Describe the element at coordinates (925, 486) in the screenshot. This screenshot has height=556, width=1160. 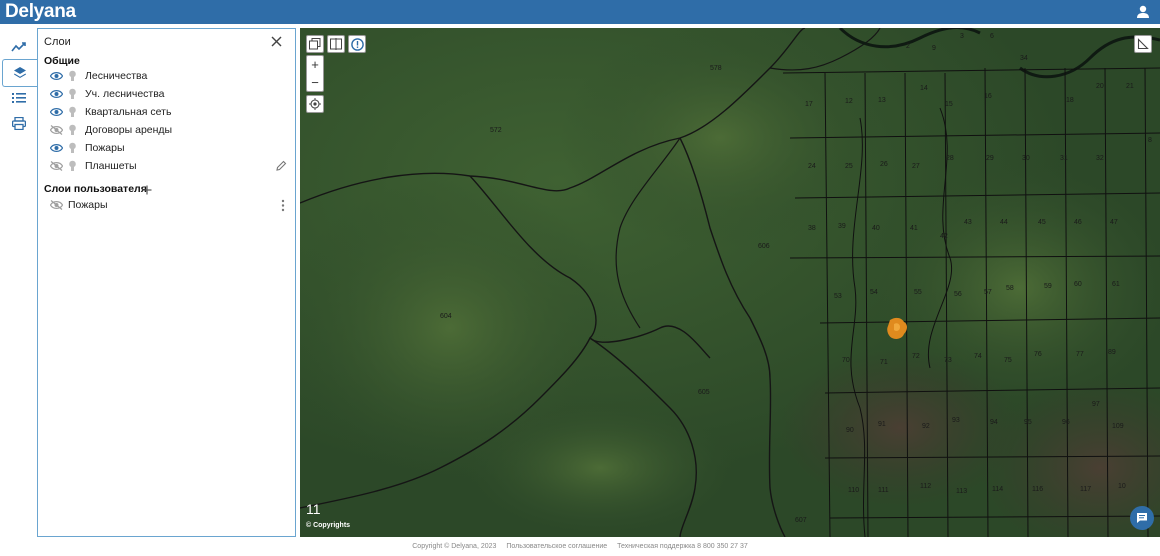
I see `plot-number-label: 112` at that location.